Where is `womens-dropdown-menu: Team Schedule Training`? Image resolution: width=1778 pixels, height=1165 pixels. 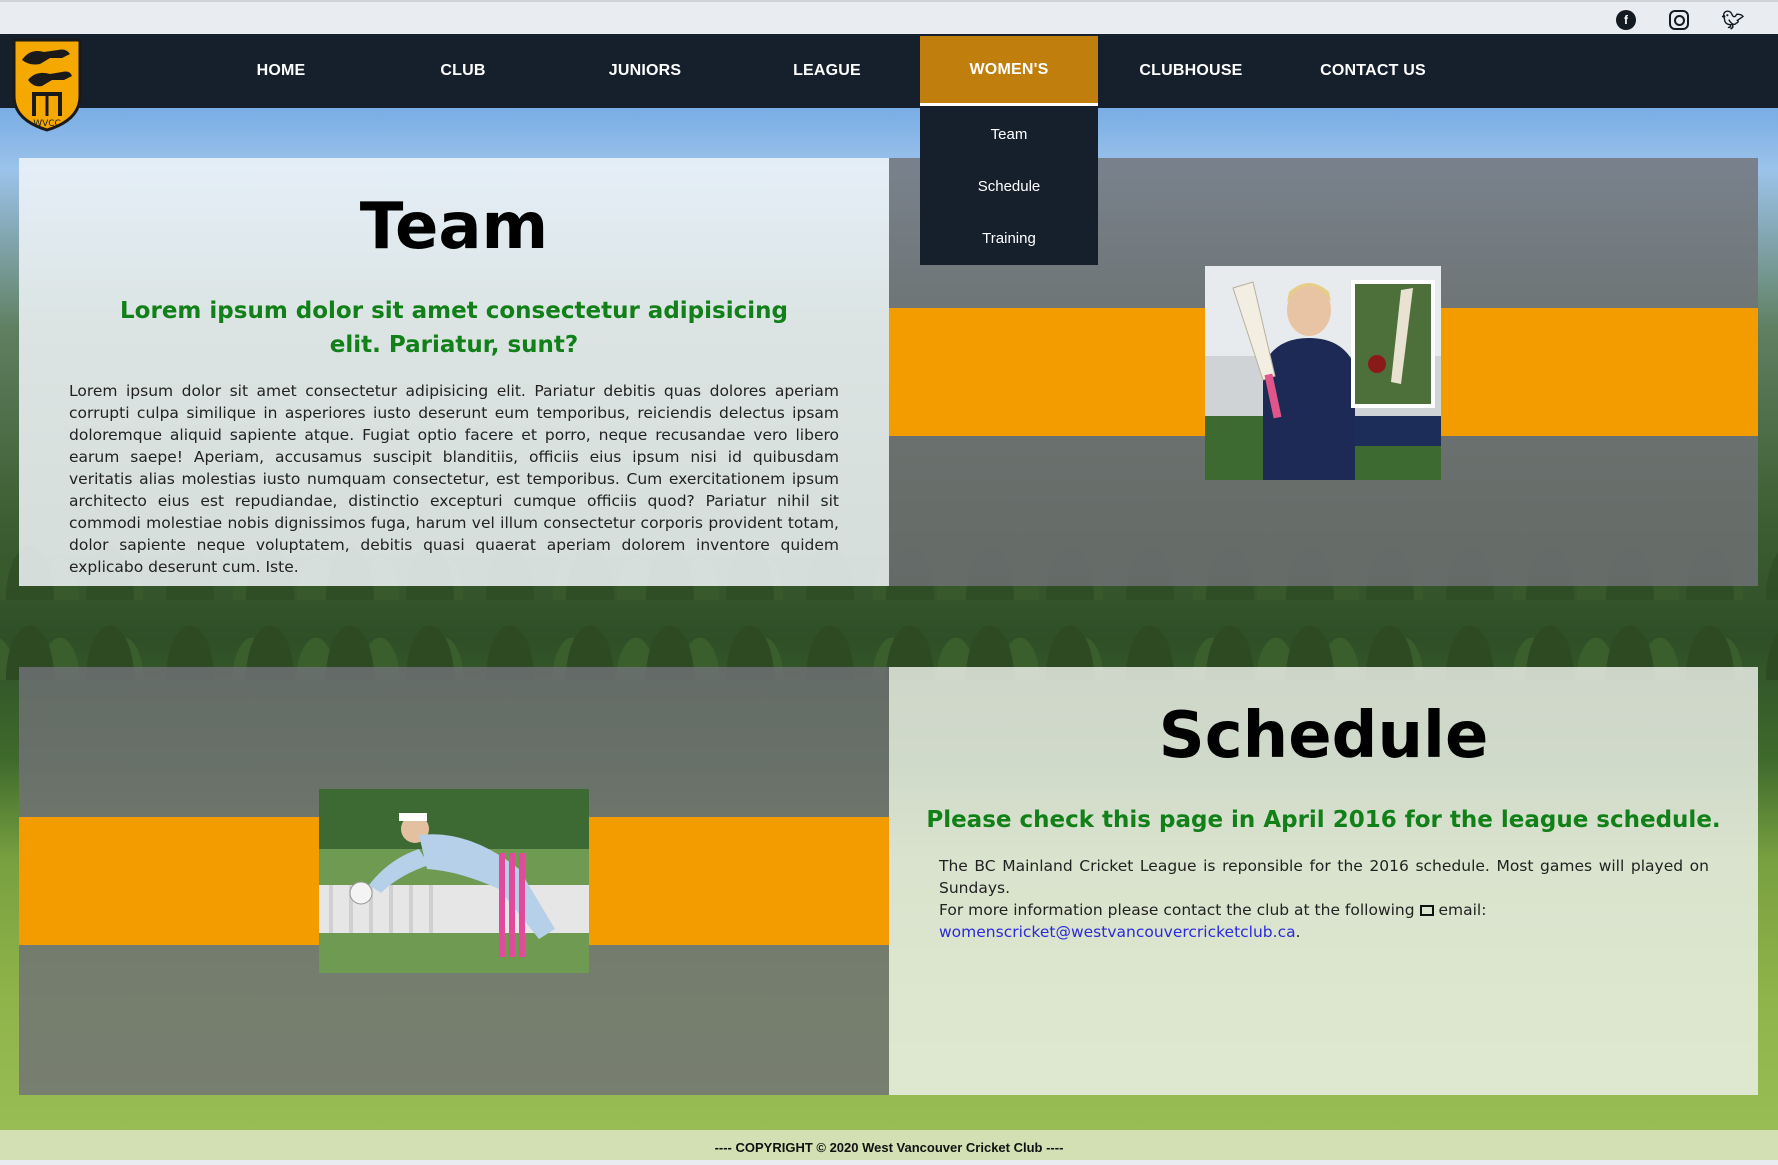 womens-dropdown-menu: Team Schedule Training is located at coordinates (1009, 186).